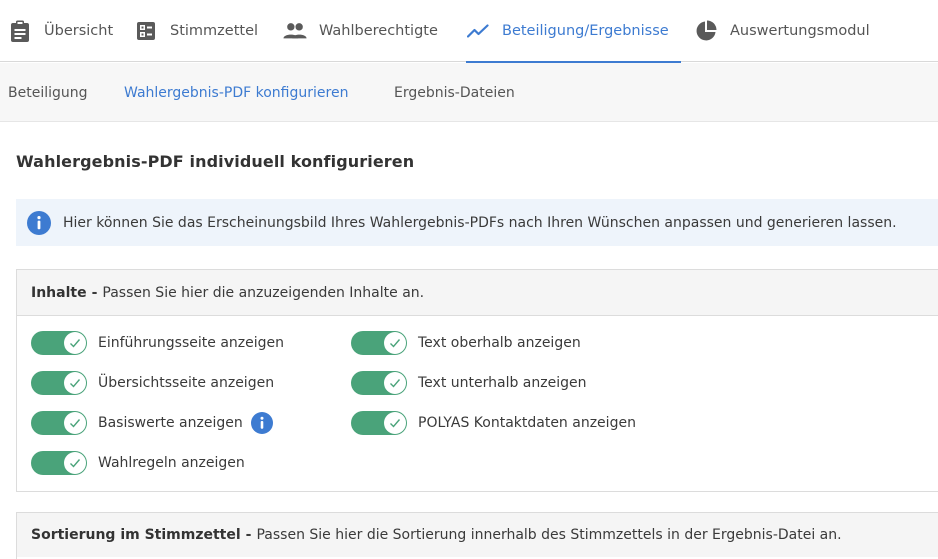 Image resolution: width=938 pixels, height=559 pixels. I want to click on toggle-polyas-kontaktdaten, so click(379, 423).